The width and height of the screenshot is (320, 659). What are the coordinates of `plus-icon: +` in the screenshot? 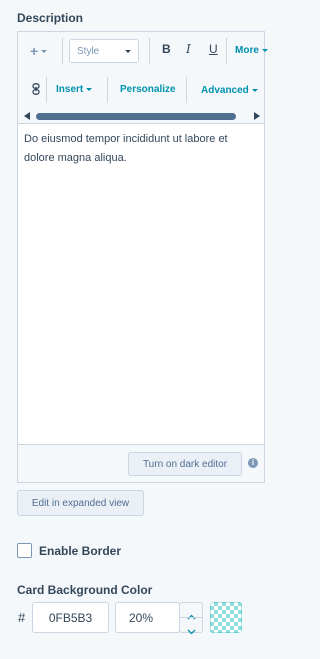 It's located at (34, 51).